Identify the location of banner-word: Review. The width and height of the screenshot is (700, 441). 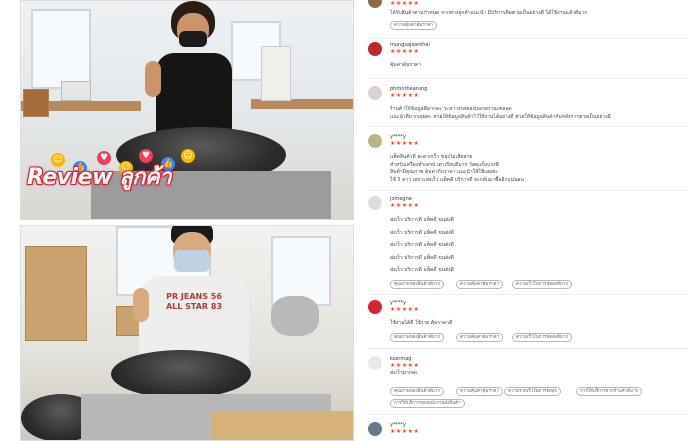
(69, 177).